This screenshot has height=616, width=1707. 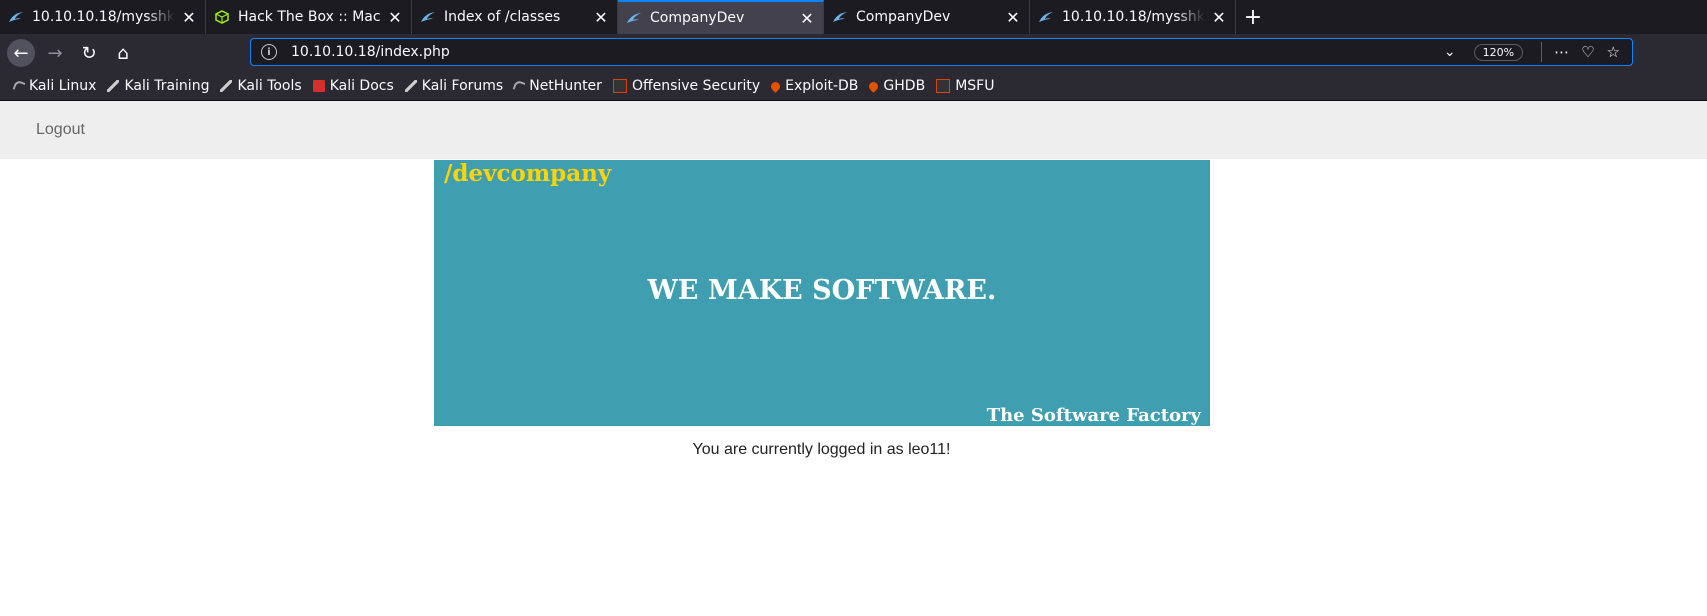 What do you see at coordinates (55, 53) in the screenshot?
I see `forward-button: →` at bounding box center [55, 53].